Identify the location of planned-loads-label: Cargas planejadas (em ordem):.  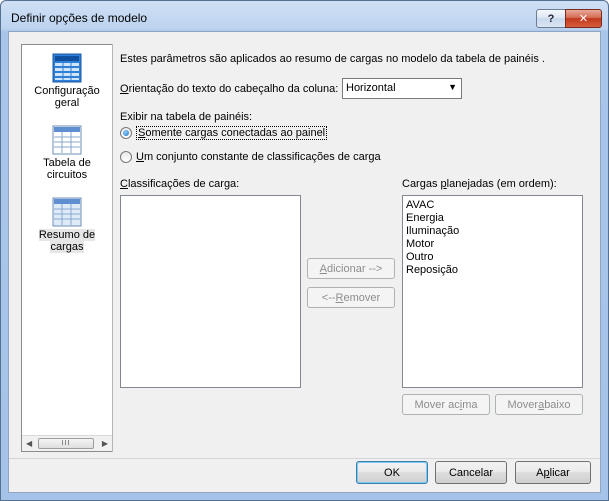
(479, 184).